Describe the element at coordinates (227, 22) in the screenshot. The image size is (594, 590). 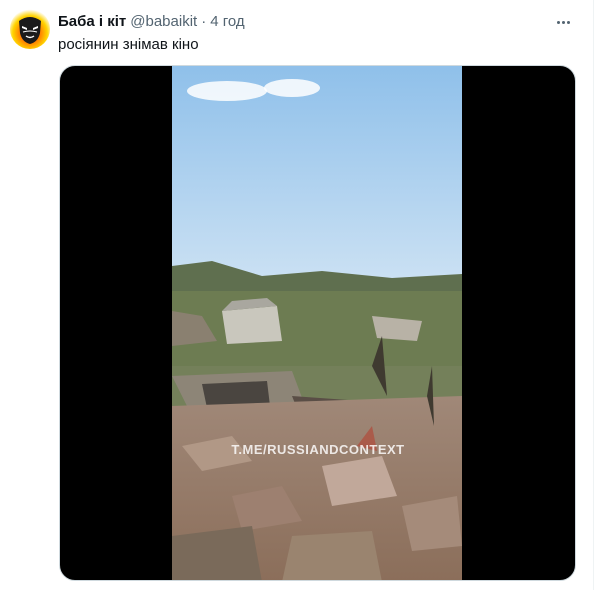
I see `timestamp: 4 год` at that location.